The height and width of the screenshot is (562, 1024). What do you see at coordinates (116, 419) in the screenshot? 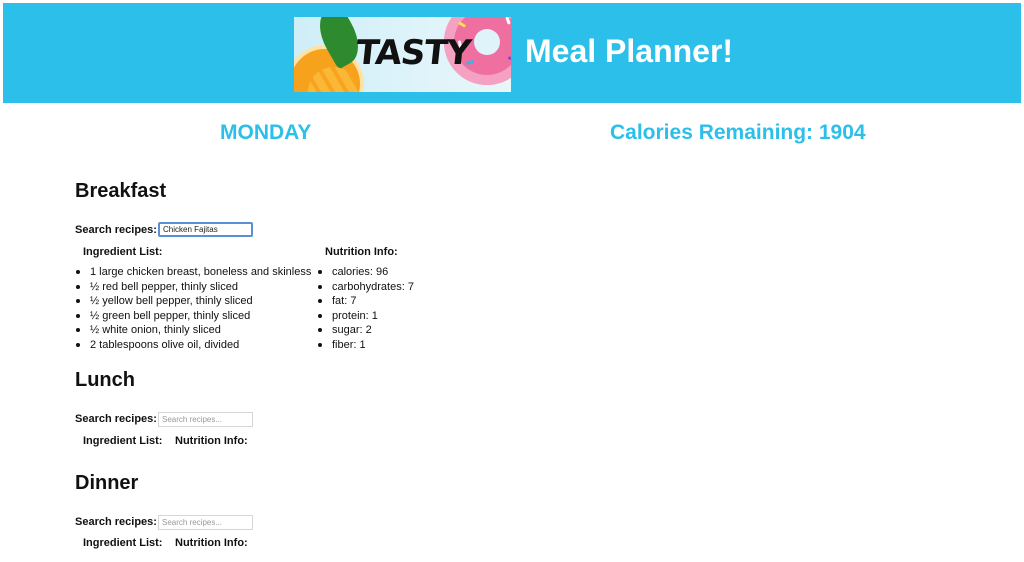
I see `lunch-search-label: Search recipes:` at bounding box center [116, 419].